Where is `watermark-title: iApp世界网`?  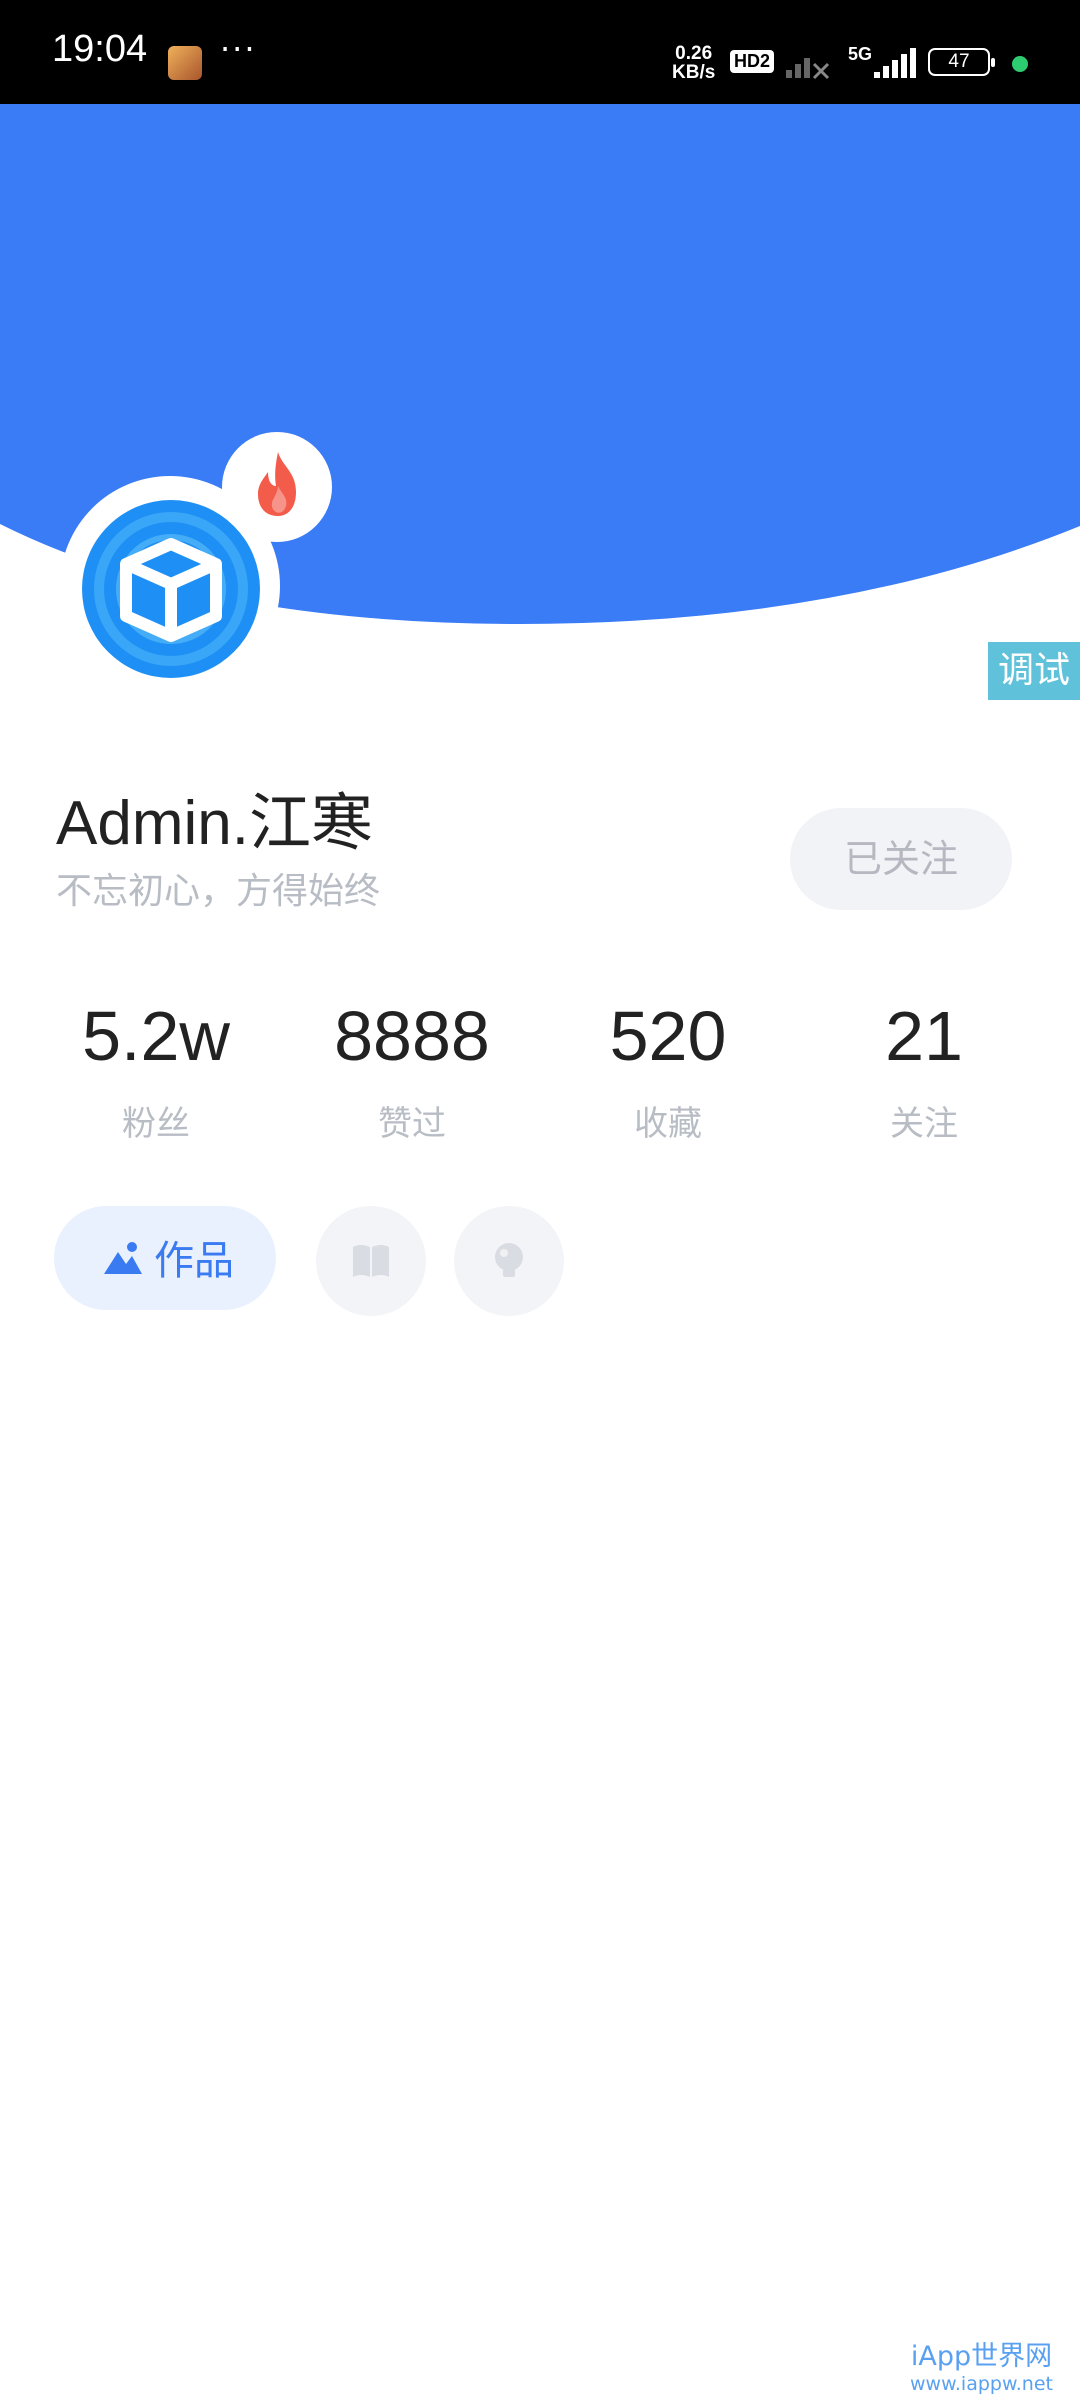
watermark-title: iApp世界网 is located at coordinates (981, 2356).